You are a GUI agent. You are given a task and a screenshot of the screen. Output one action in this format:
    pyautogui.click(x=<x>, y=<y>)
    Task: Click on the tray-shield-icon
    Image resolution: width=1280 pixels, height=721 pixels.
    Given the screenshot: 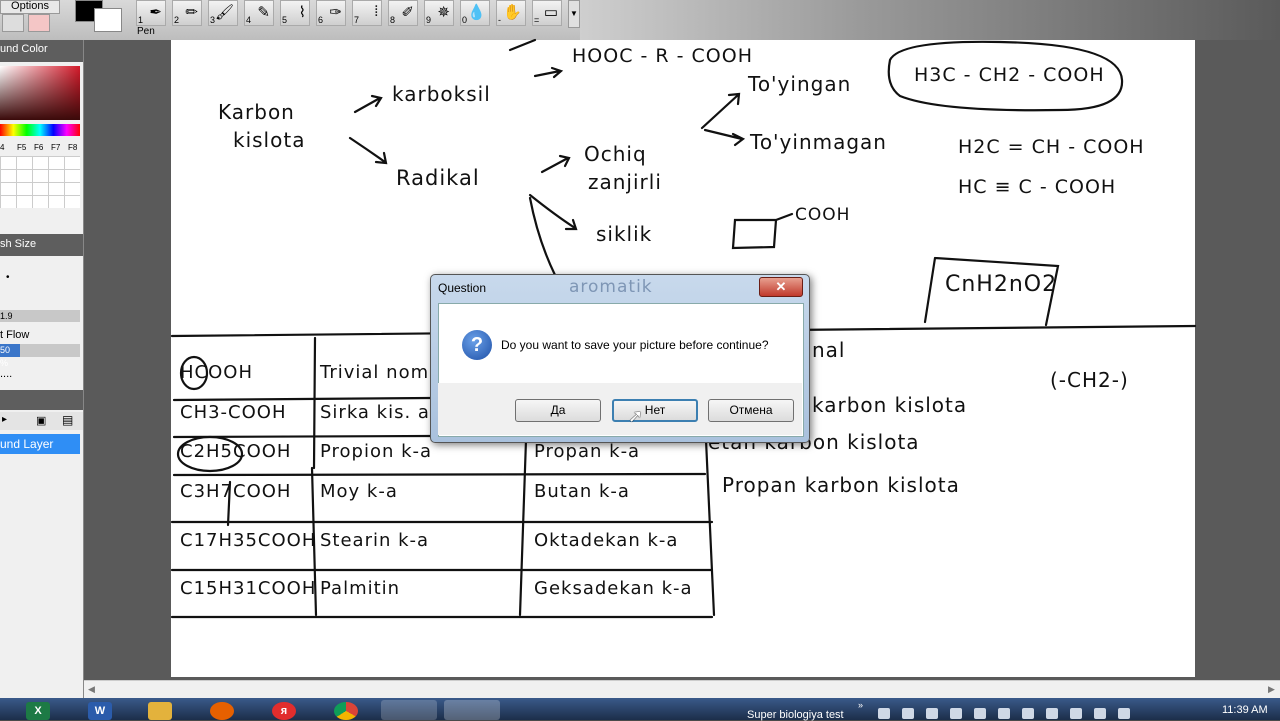 What is the action you would take?
    pyautogui.click(x=980, y=713)
    